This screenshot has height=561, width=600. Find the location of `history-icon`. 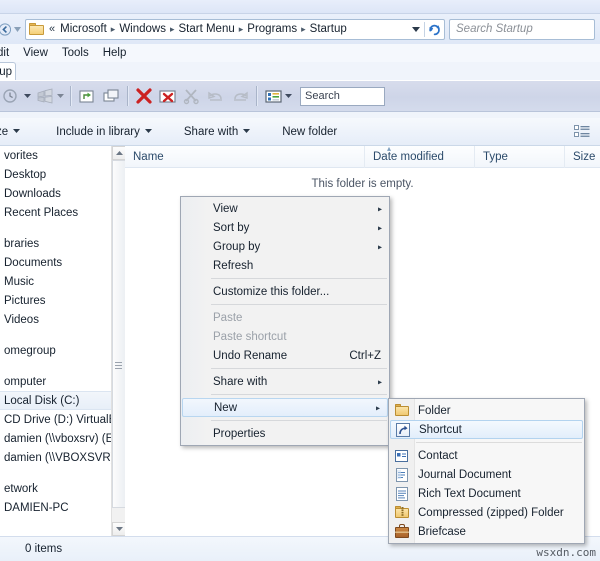

history-icon is located at coordinates (16, 96).